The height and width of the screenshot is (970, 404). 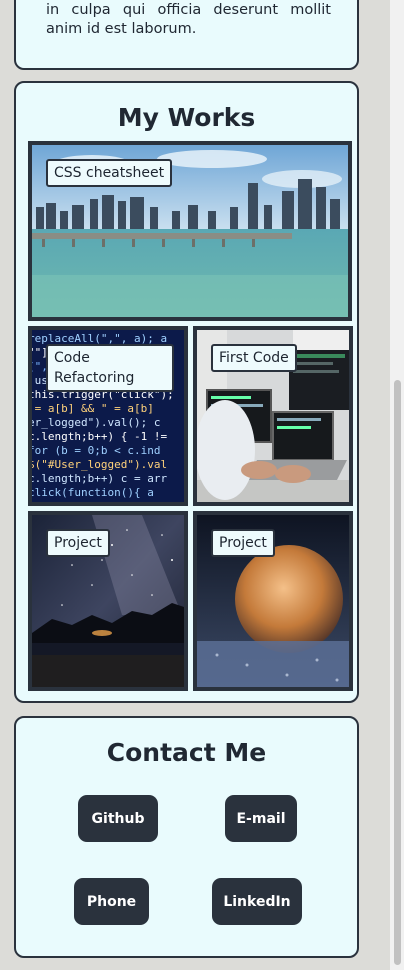 I want to click on contact-title: Contact Me, so click(x=186, y=752).